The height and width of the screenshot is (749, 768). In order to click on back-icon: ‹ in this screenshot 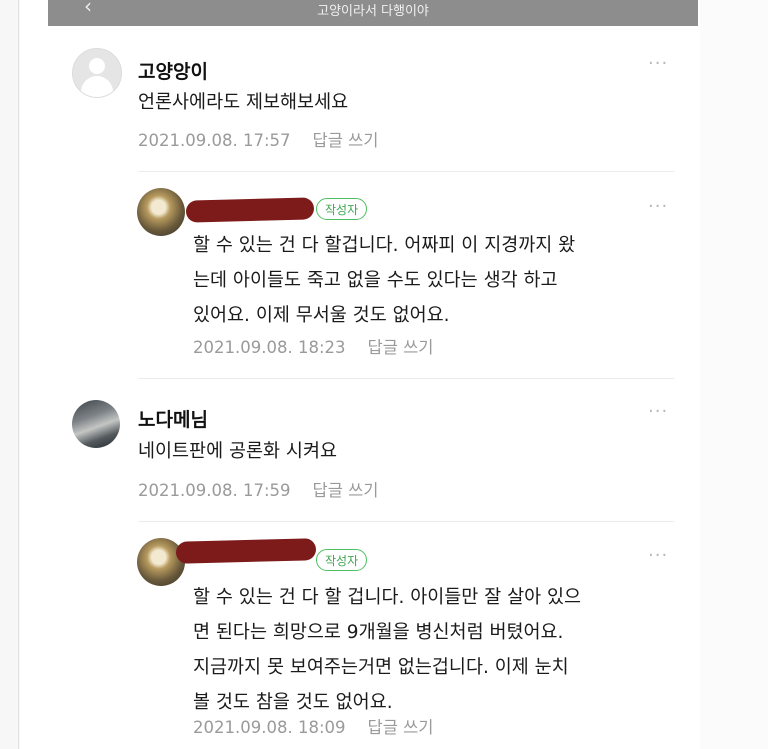, I will do `click(88, 9)`.